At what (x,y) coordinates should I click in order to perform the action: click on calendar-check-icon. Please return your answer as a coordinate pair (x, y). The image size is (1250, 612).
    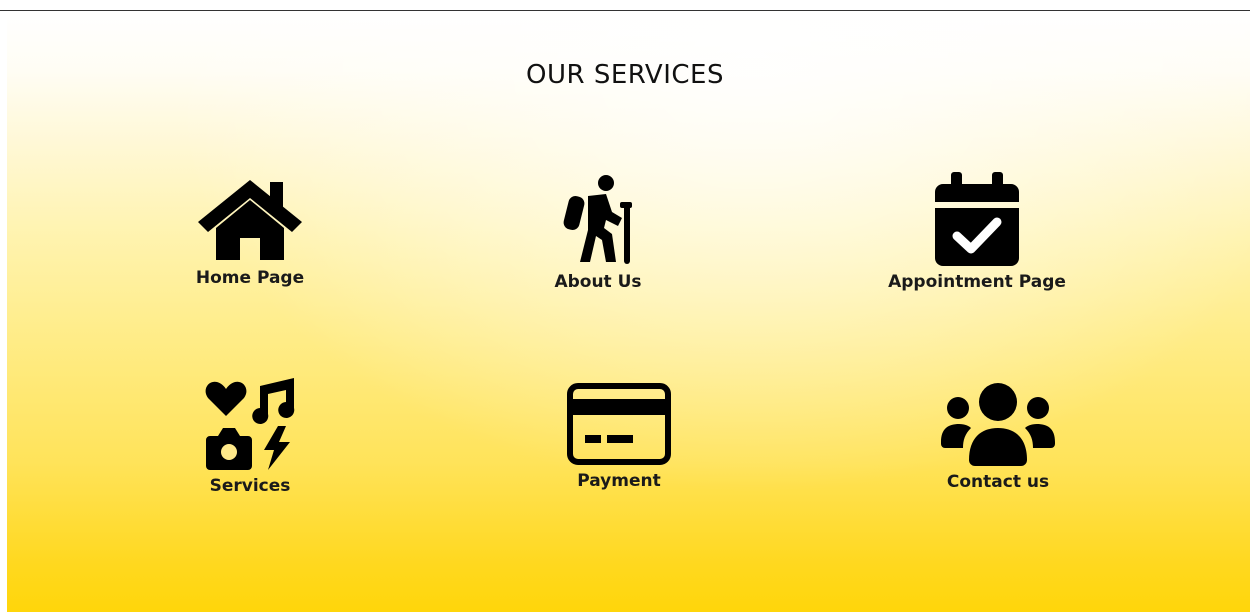
    Looking at the image, I should click on (977, 219).